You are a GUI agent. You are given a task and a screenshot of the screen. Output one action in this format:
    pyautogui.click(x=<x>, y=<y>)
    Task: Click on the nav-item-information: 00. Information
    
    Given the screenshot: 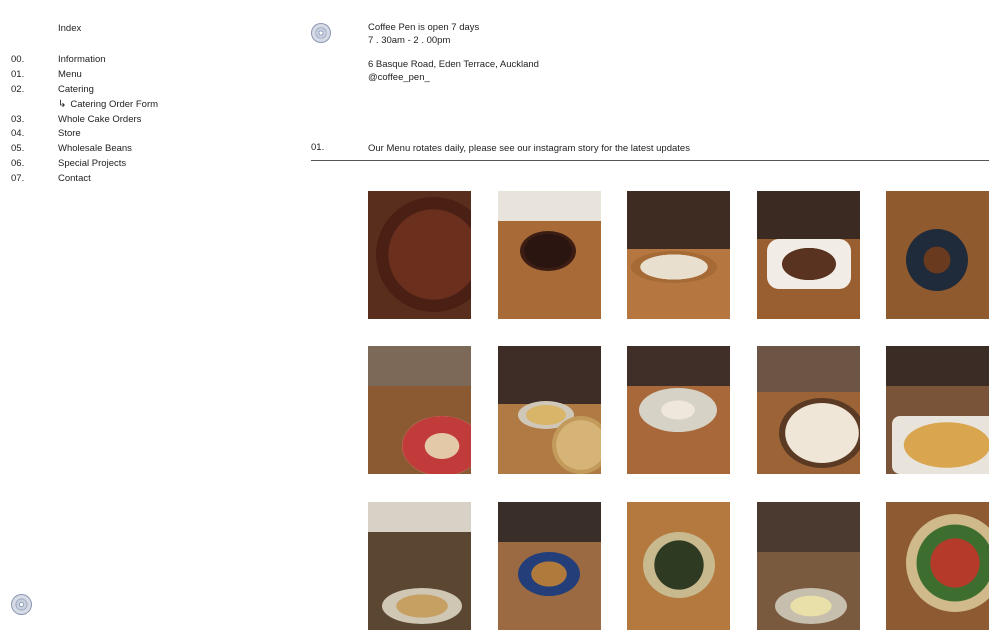 What is the action you would take?
    pyautogui.click(x=84, y=59)
    